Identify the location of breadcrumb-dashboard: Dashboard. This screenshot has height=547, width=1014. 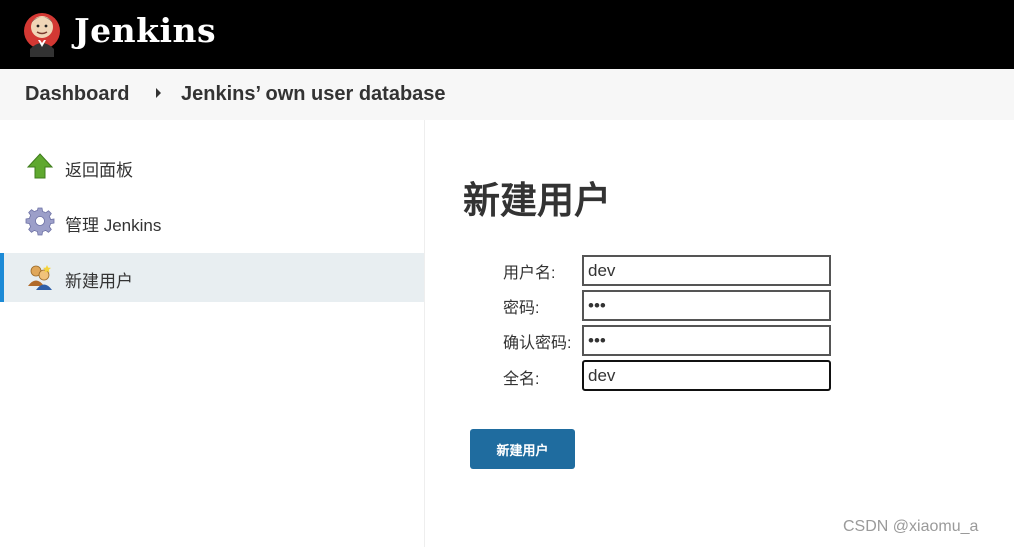
(77, 94).